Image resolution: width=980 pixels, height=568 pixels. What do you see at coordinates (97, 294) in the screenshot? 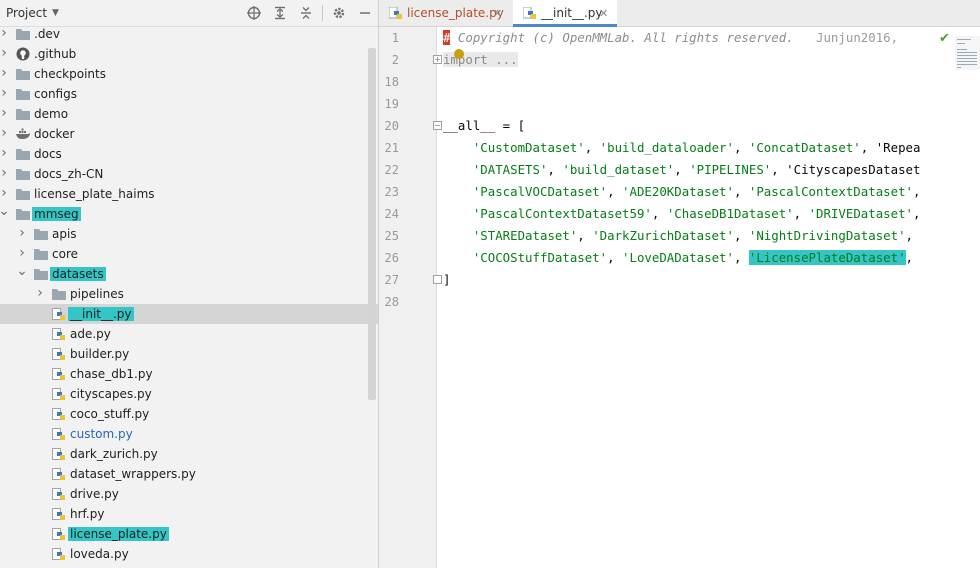
I see `tree-item-label: pipelines` at bounding box center [97, 294].